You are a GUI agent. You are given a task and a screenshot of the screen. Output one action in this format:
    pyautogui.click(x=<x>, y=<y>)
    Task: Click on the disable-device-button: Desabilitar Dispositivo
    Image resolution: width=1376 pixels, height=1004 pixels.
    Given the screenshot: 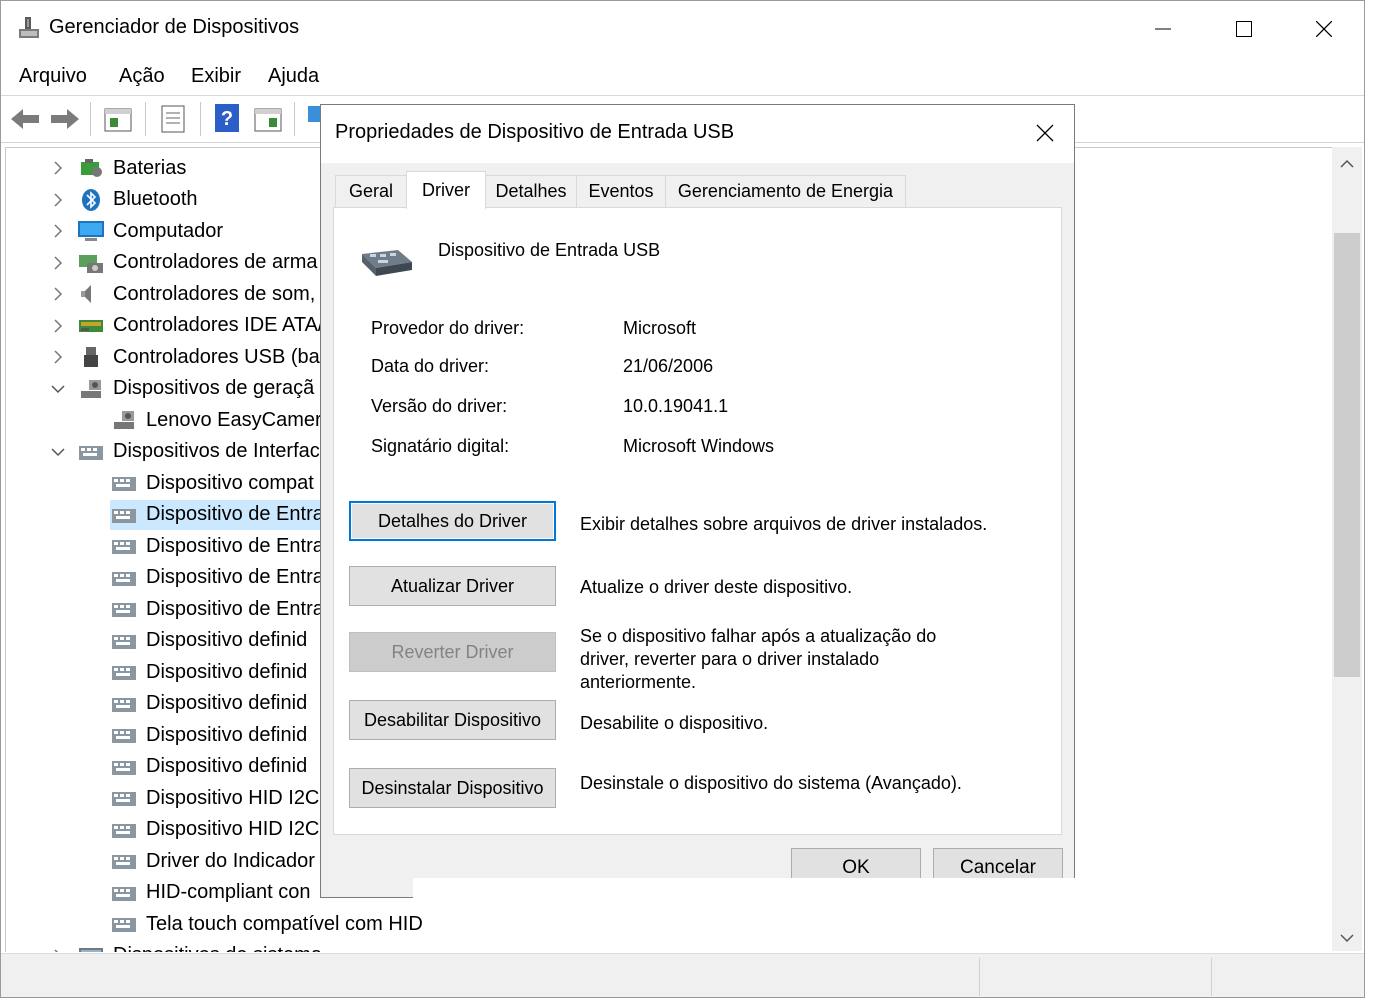 What is the action you would take?
    pyautogui.click(x=452, y=720)
    